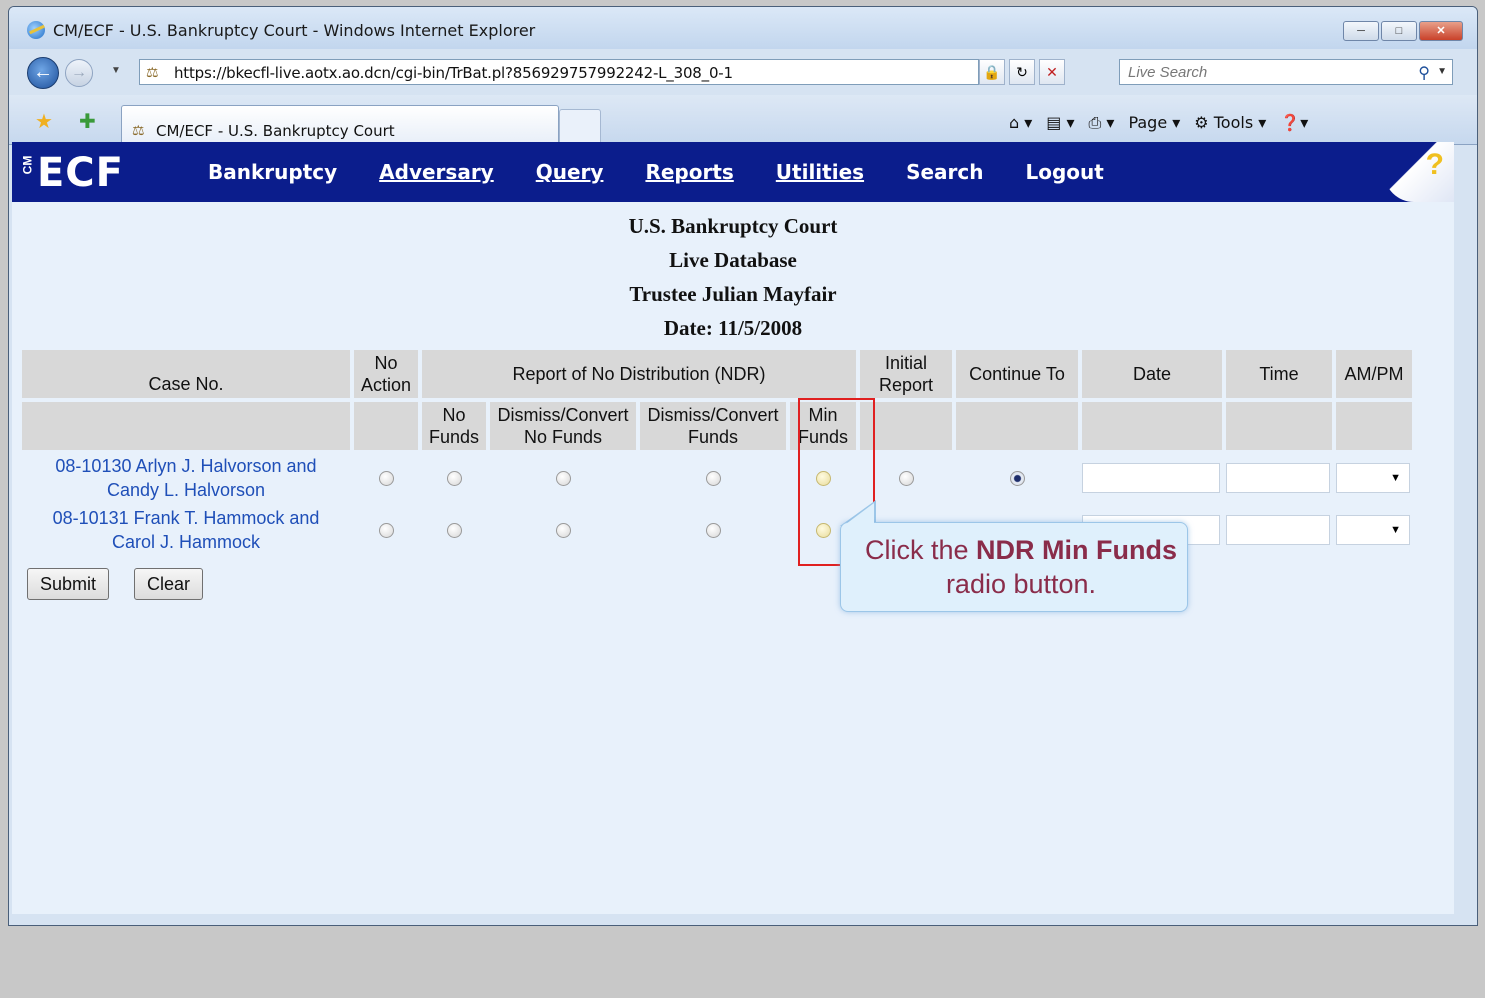 This screenshot has height=998, width=1485. I want to click on submit-button: Submit, so click(68, 584).